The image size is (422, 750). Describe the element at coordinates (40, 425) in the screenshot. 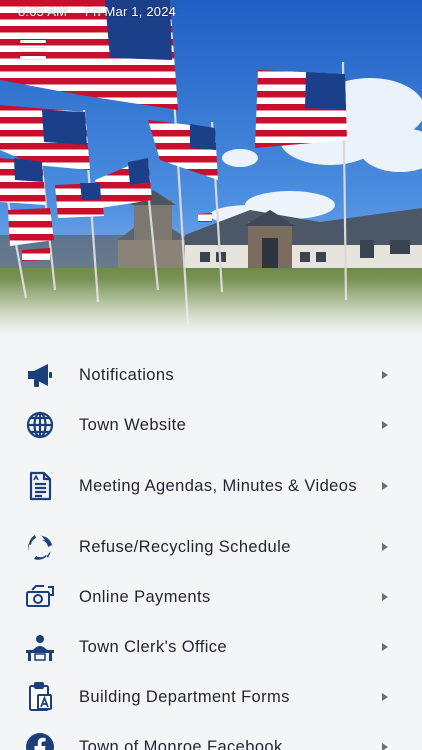

I see `globe-icon` at that location.